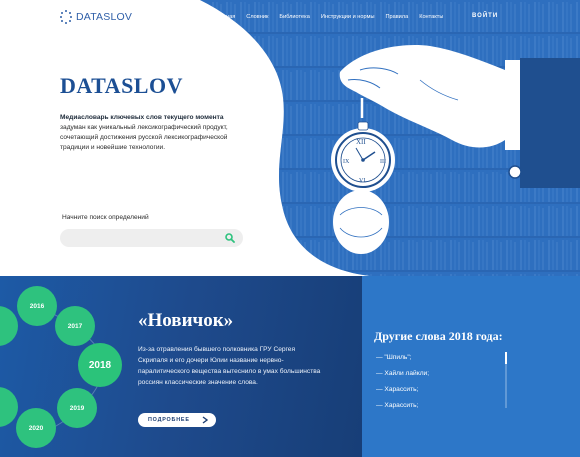 The height and width of the screenshot is (457, 580). I want to click on svg-text: IX, so click(346, 162).